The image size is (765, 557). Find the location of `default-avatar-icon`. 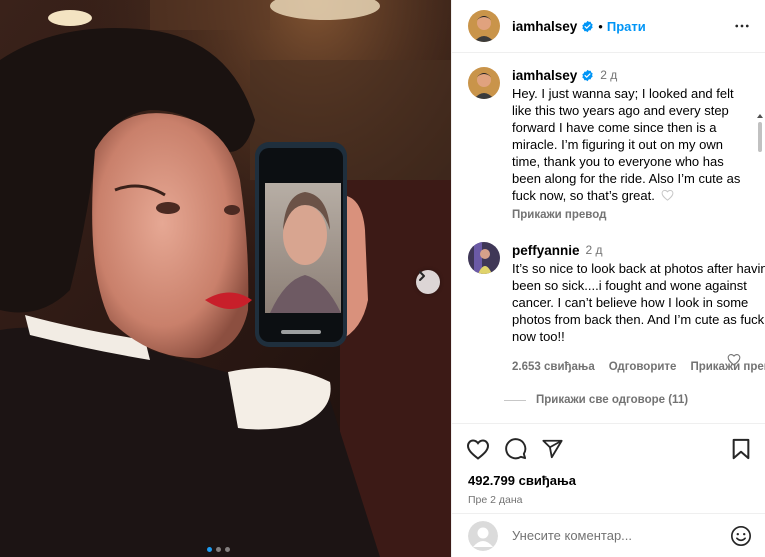

default-avatar-icon is located at coordinates (483, 535).